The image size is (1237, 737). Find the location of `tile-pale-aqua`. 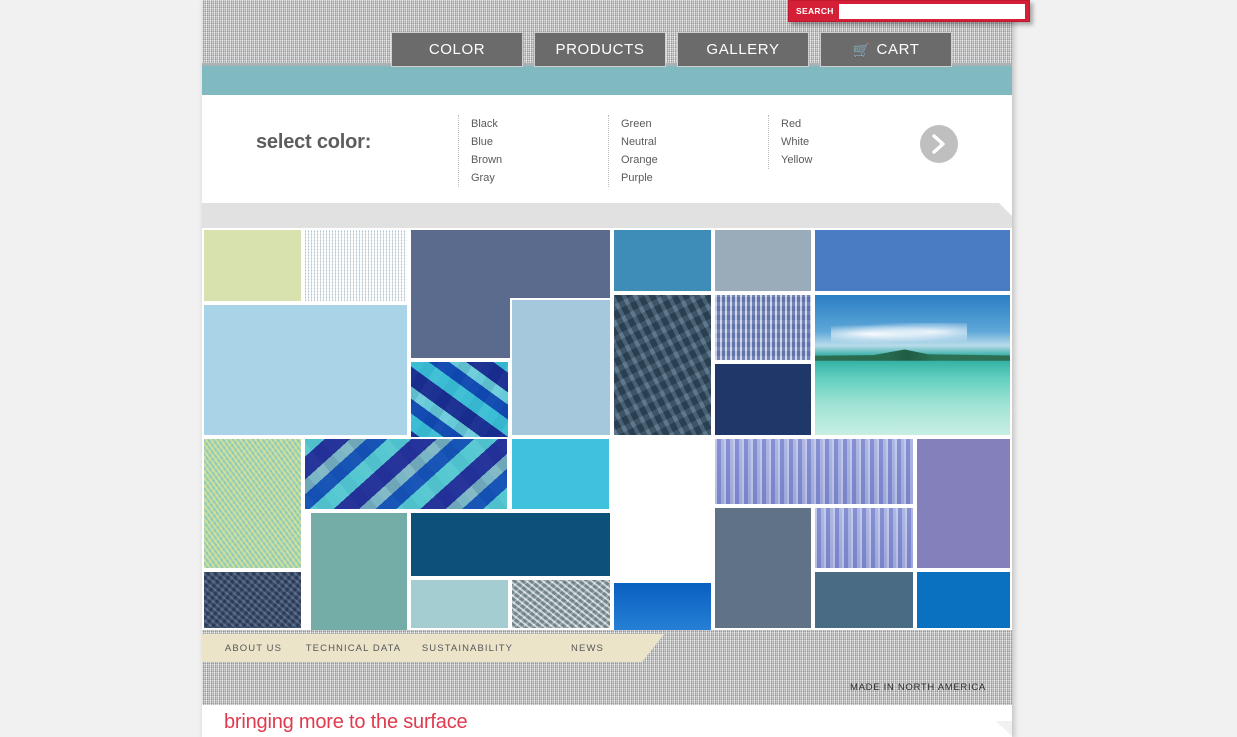

tile-pale-aqua is located at coordinates (459, 604).